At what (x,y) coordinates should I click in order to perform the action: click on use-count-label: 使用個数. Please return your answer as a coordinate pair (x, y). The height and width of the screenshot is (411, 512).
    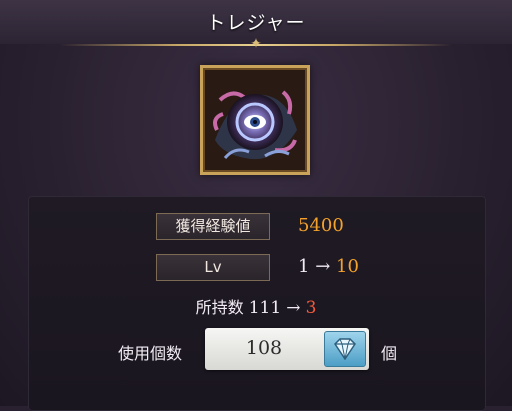
    Looking at the image, I should click on (150, 353).